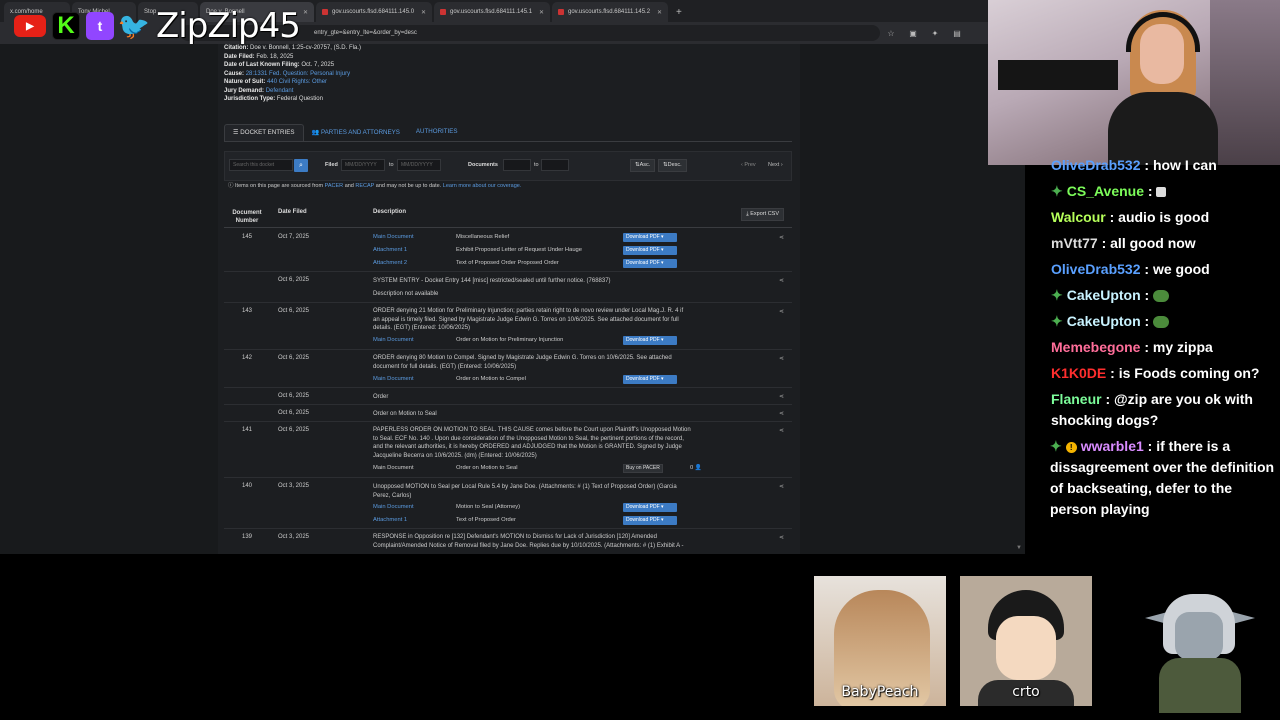  What do you see at coordinates (1134, 82) in the screenshot?
I see `streamer-webcam` at bounding box center [1134, 82].